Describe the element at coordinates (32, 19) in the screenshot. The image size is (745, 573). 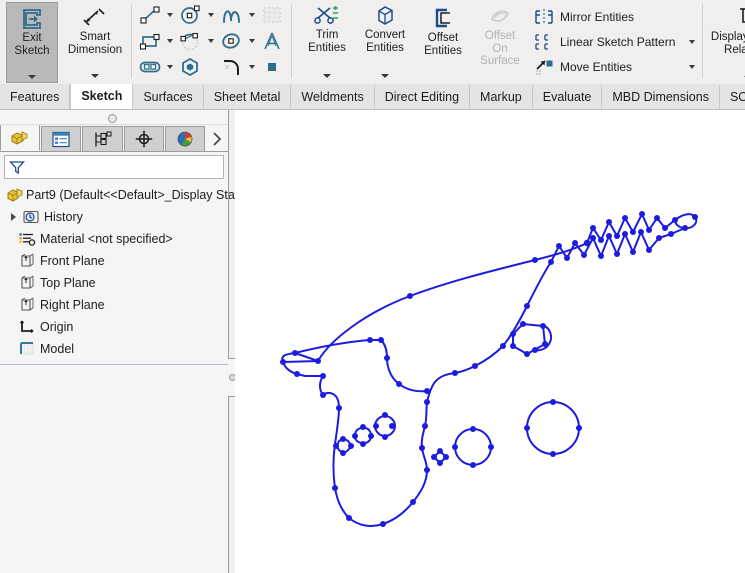
I see `exit-sketch-icon` at that location.